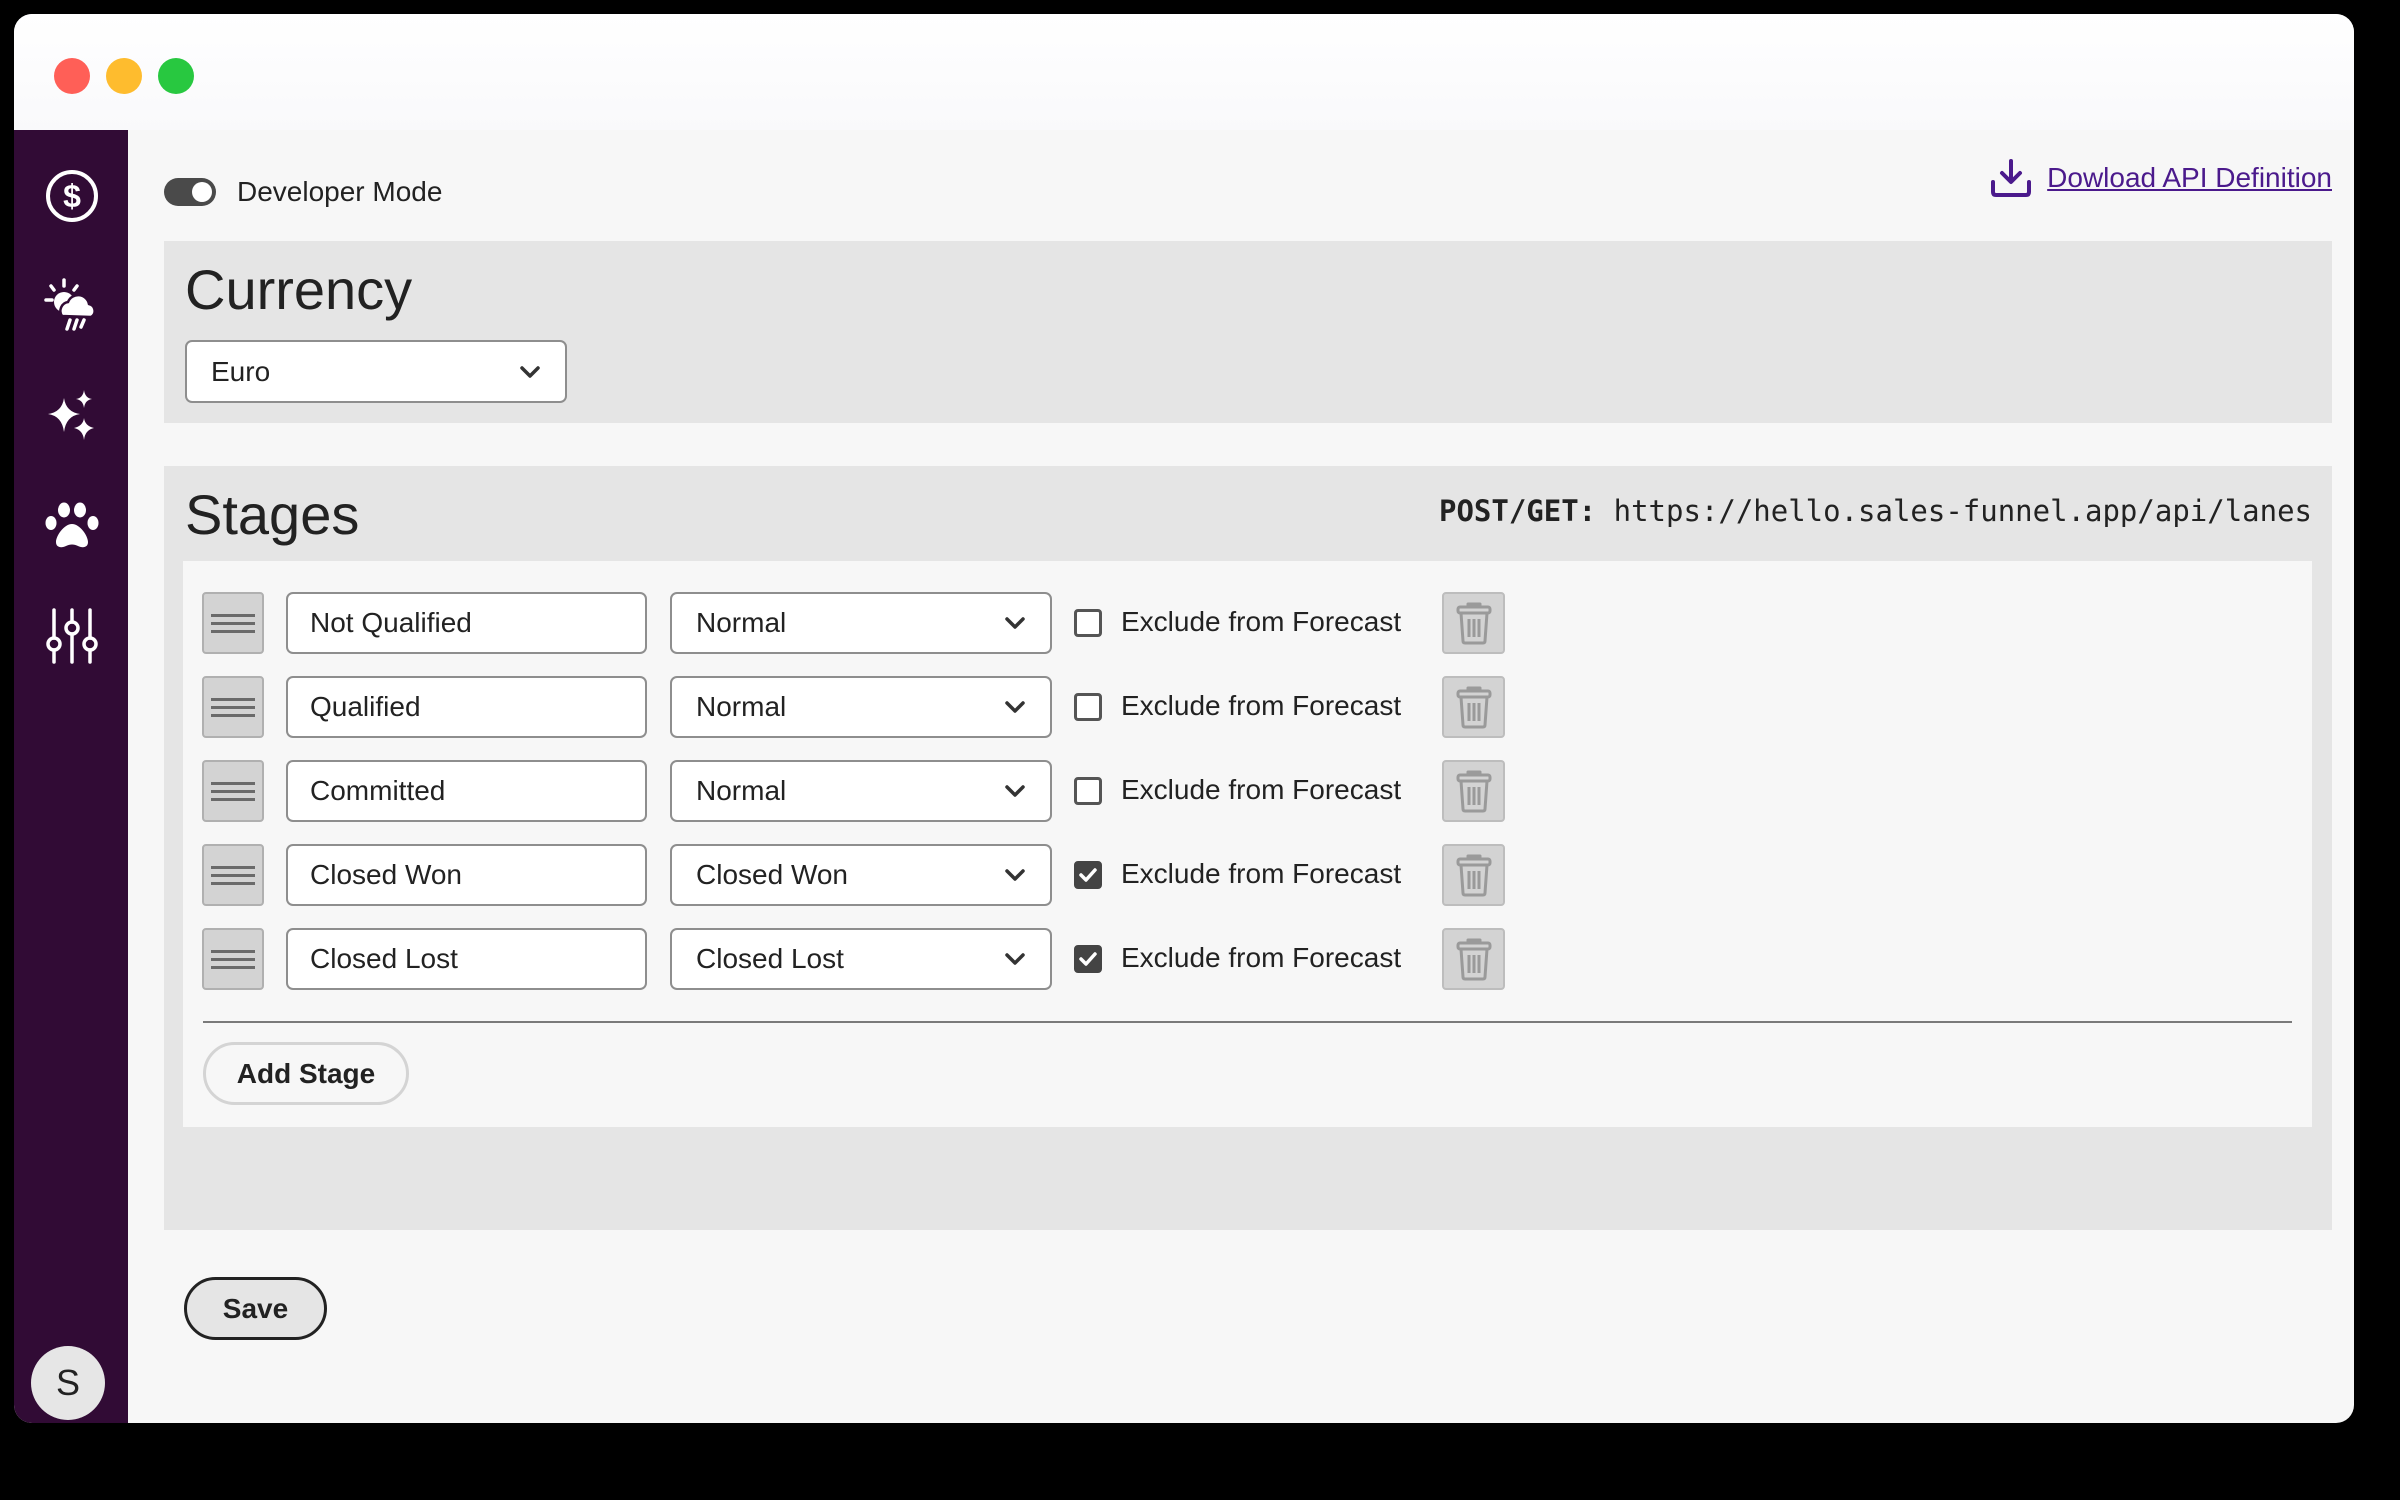 The width and height of the screenshot is (2400, 1500). I want to click on stage-row: Closed Lost Exclude from Forecast, so click(1247, 959).